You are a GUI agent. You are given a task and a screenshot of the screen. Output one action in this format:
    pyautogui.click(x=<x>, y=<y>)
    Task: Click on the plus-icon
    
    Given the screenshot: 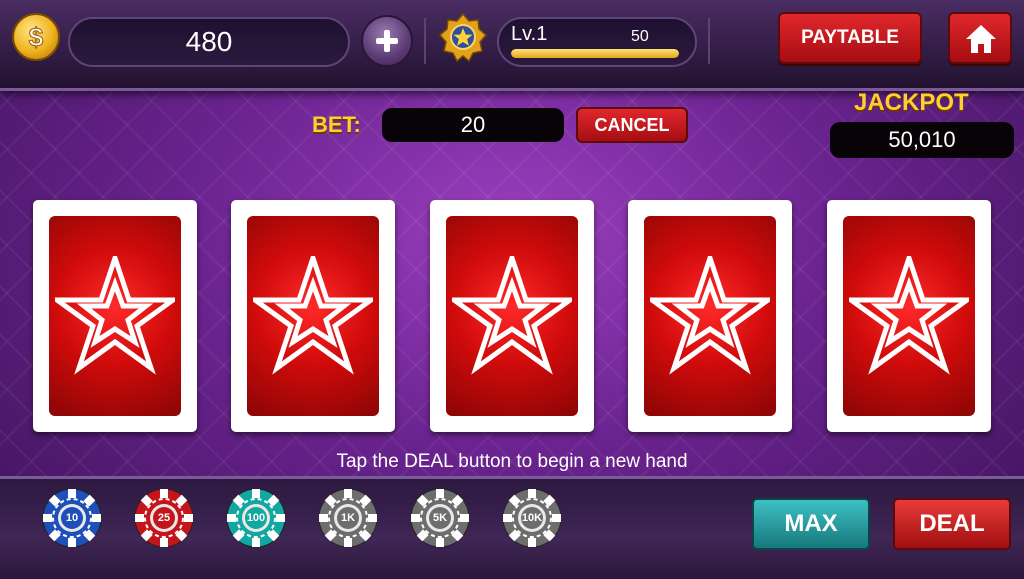 What is the action you would take?
    pyautogui.click(x=387, y=41)
    